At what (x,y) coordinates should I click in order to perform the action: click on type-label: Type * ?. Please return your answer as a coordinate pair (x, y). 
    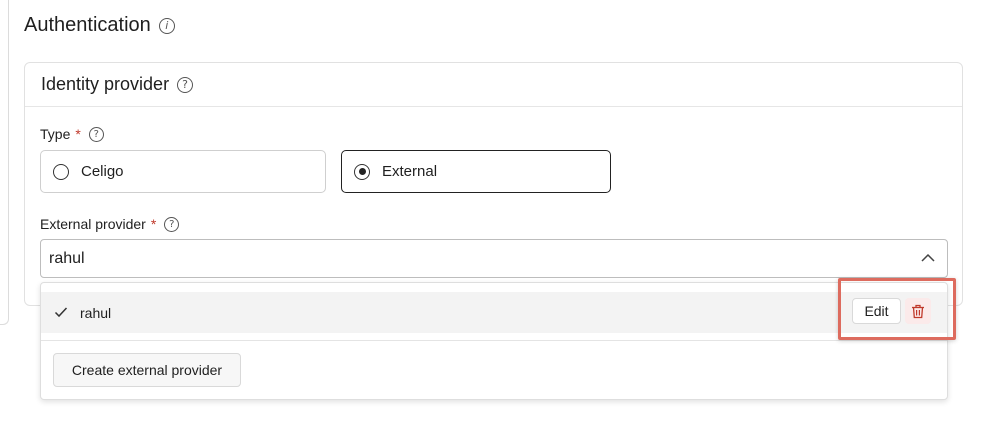
    Looking at the image, I should click on (72, 134).